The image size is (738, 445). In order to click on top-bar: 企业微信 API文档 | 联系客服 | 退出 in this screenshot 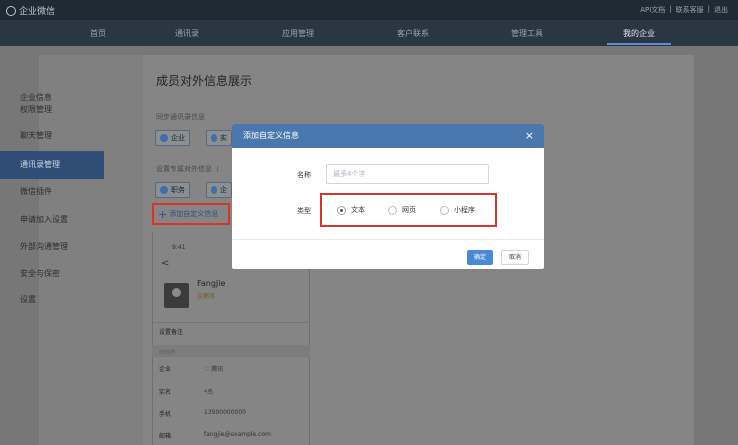, I will do `click(369, 10)`.